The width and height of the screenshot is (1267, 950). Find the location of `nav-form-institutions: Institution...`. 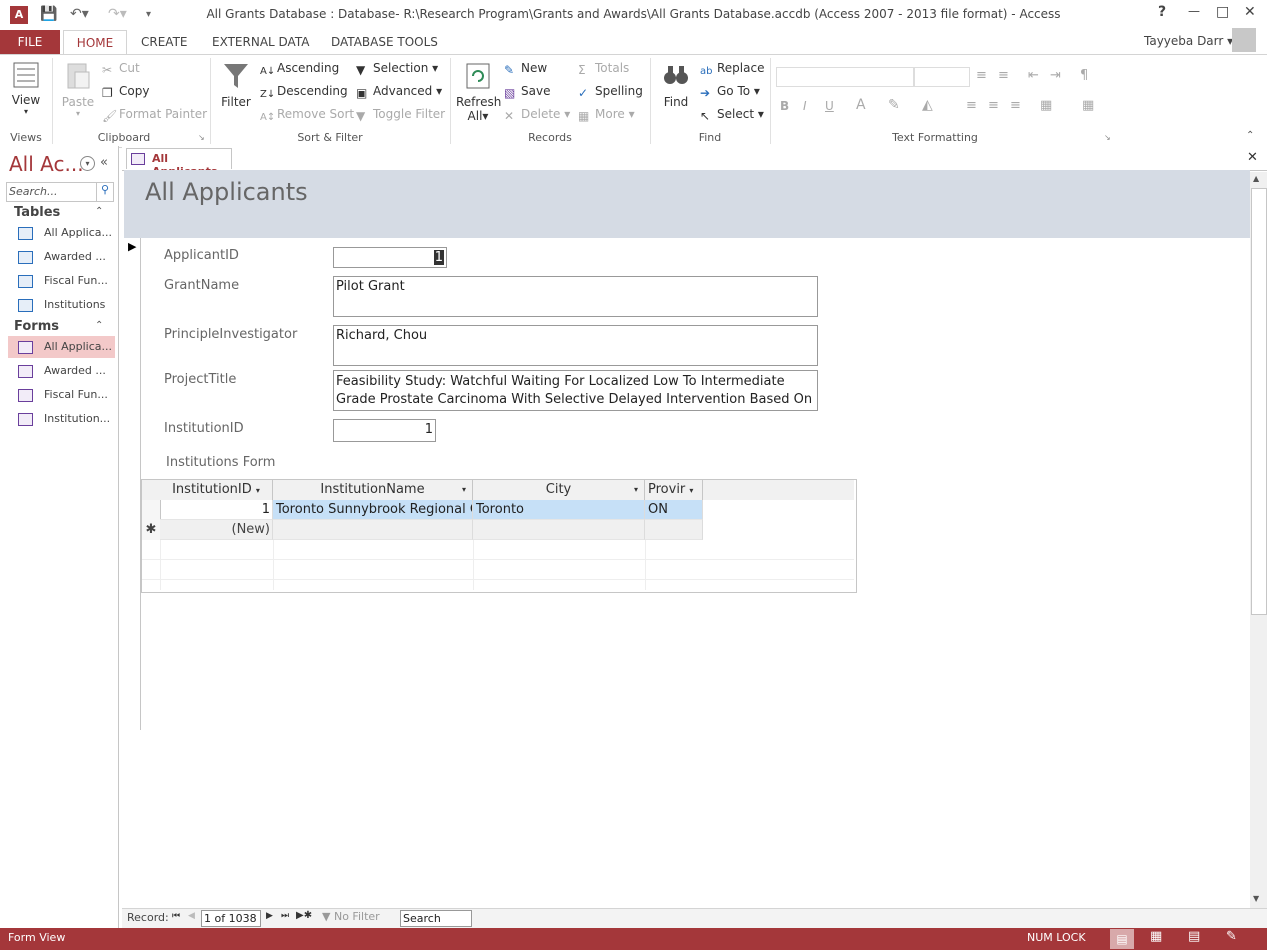

nav-form-institutions: Institution... is located at coordinates (61, 419).